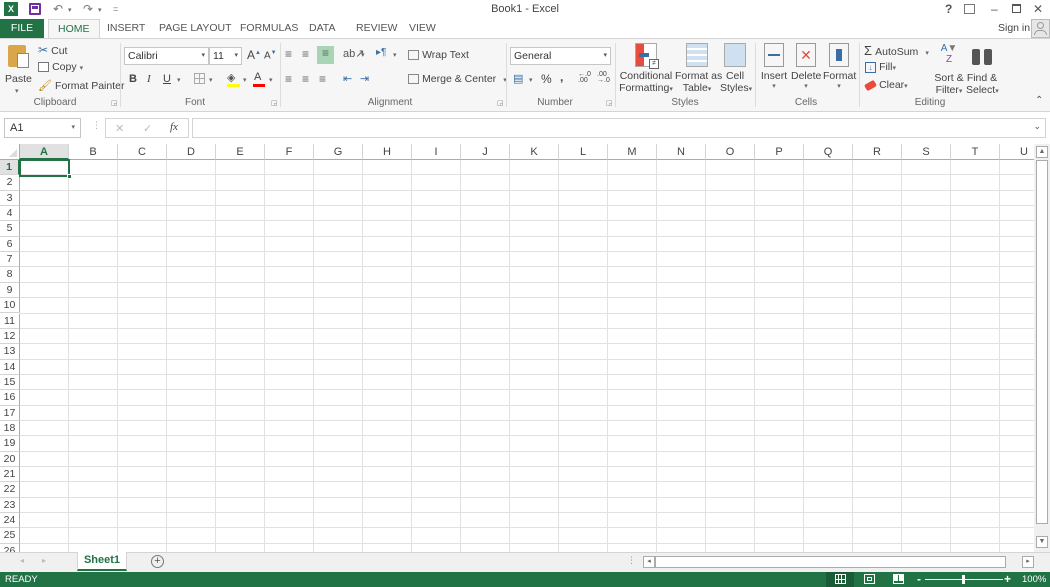 This screenshot has width=1050, height=587. Describe the element at coordinates (119, 128) in the screenshot. I see `cancel-entry-icon: ✕` at that location.